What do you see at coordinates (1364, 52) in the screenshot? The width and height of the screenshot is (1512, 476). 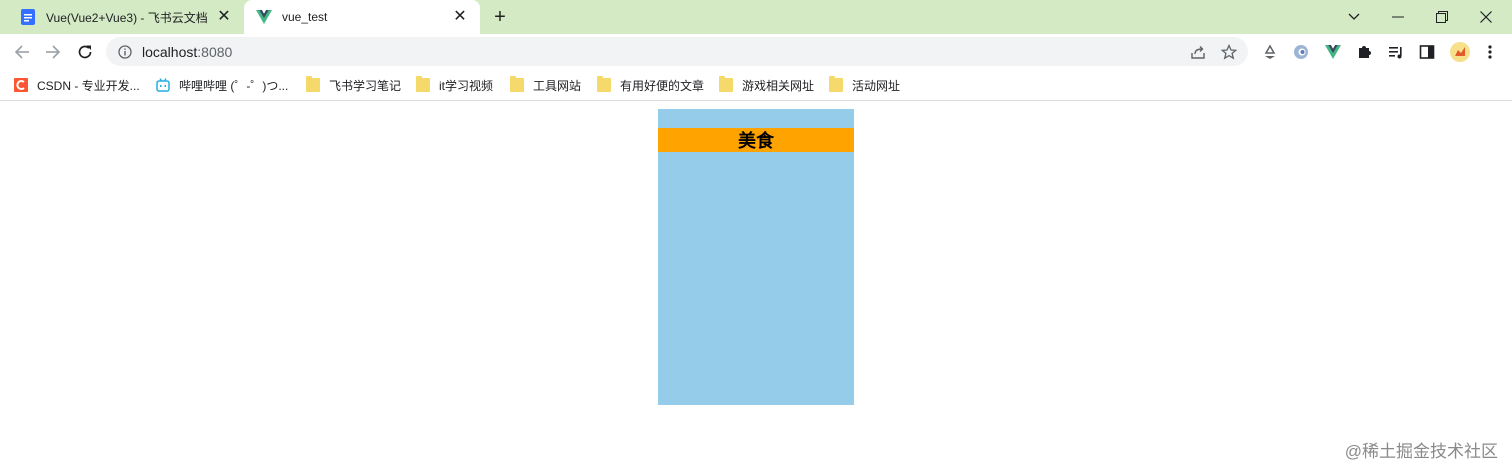 I see `extensions-puzzle-icon` at bounding box center [1364, 52].